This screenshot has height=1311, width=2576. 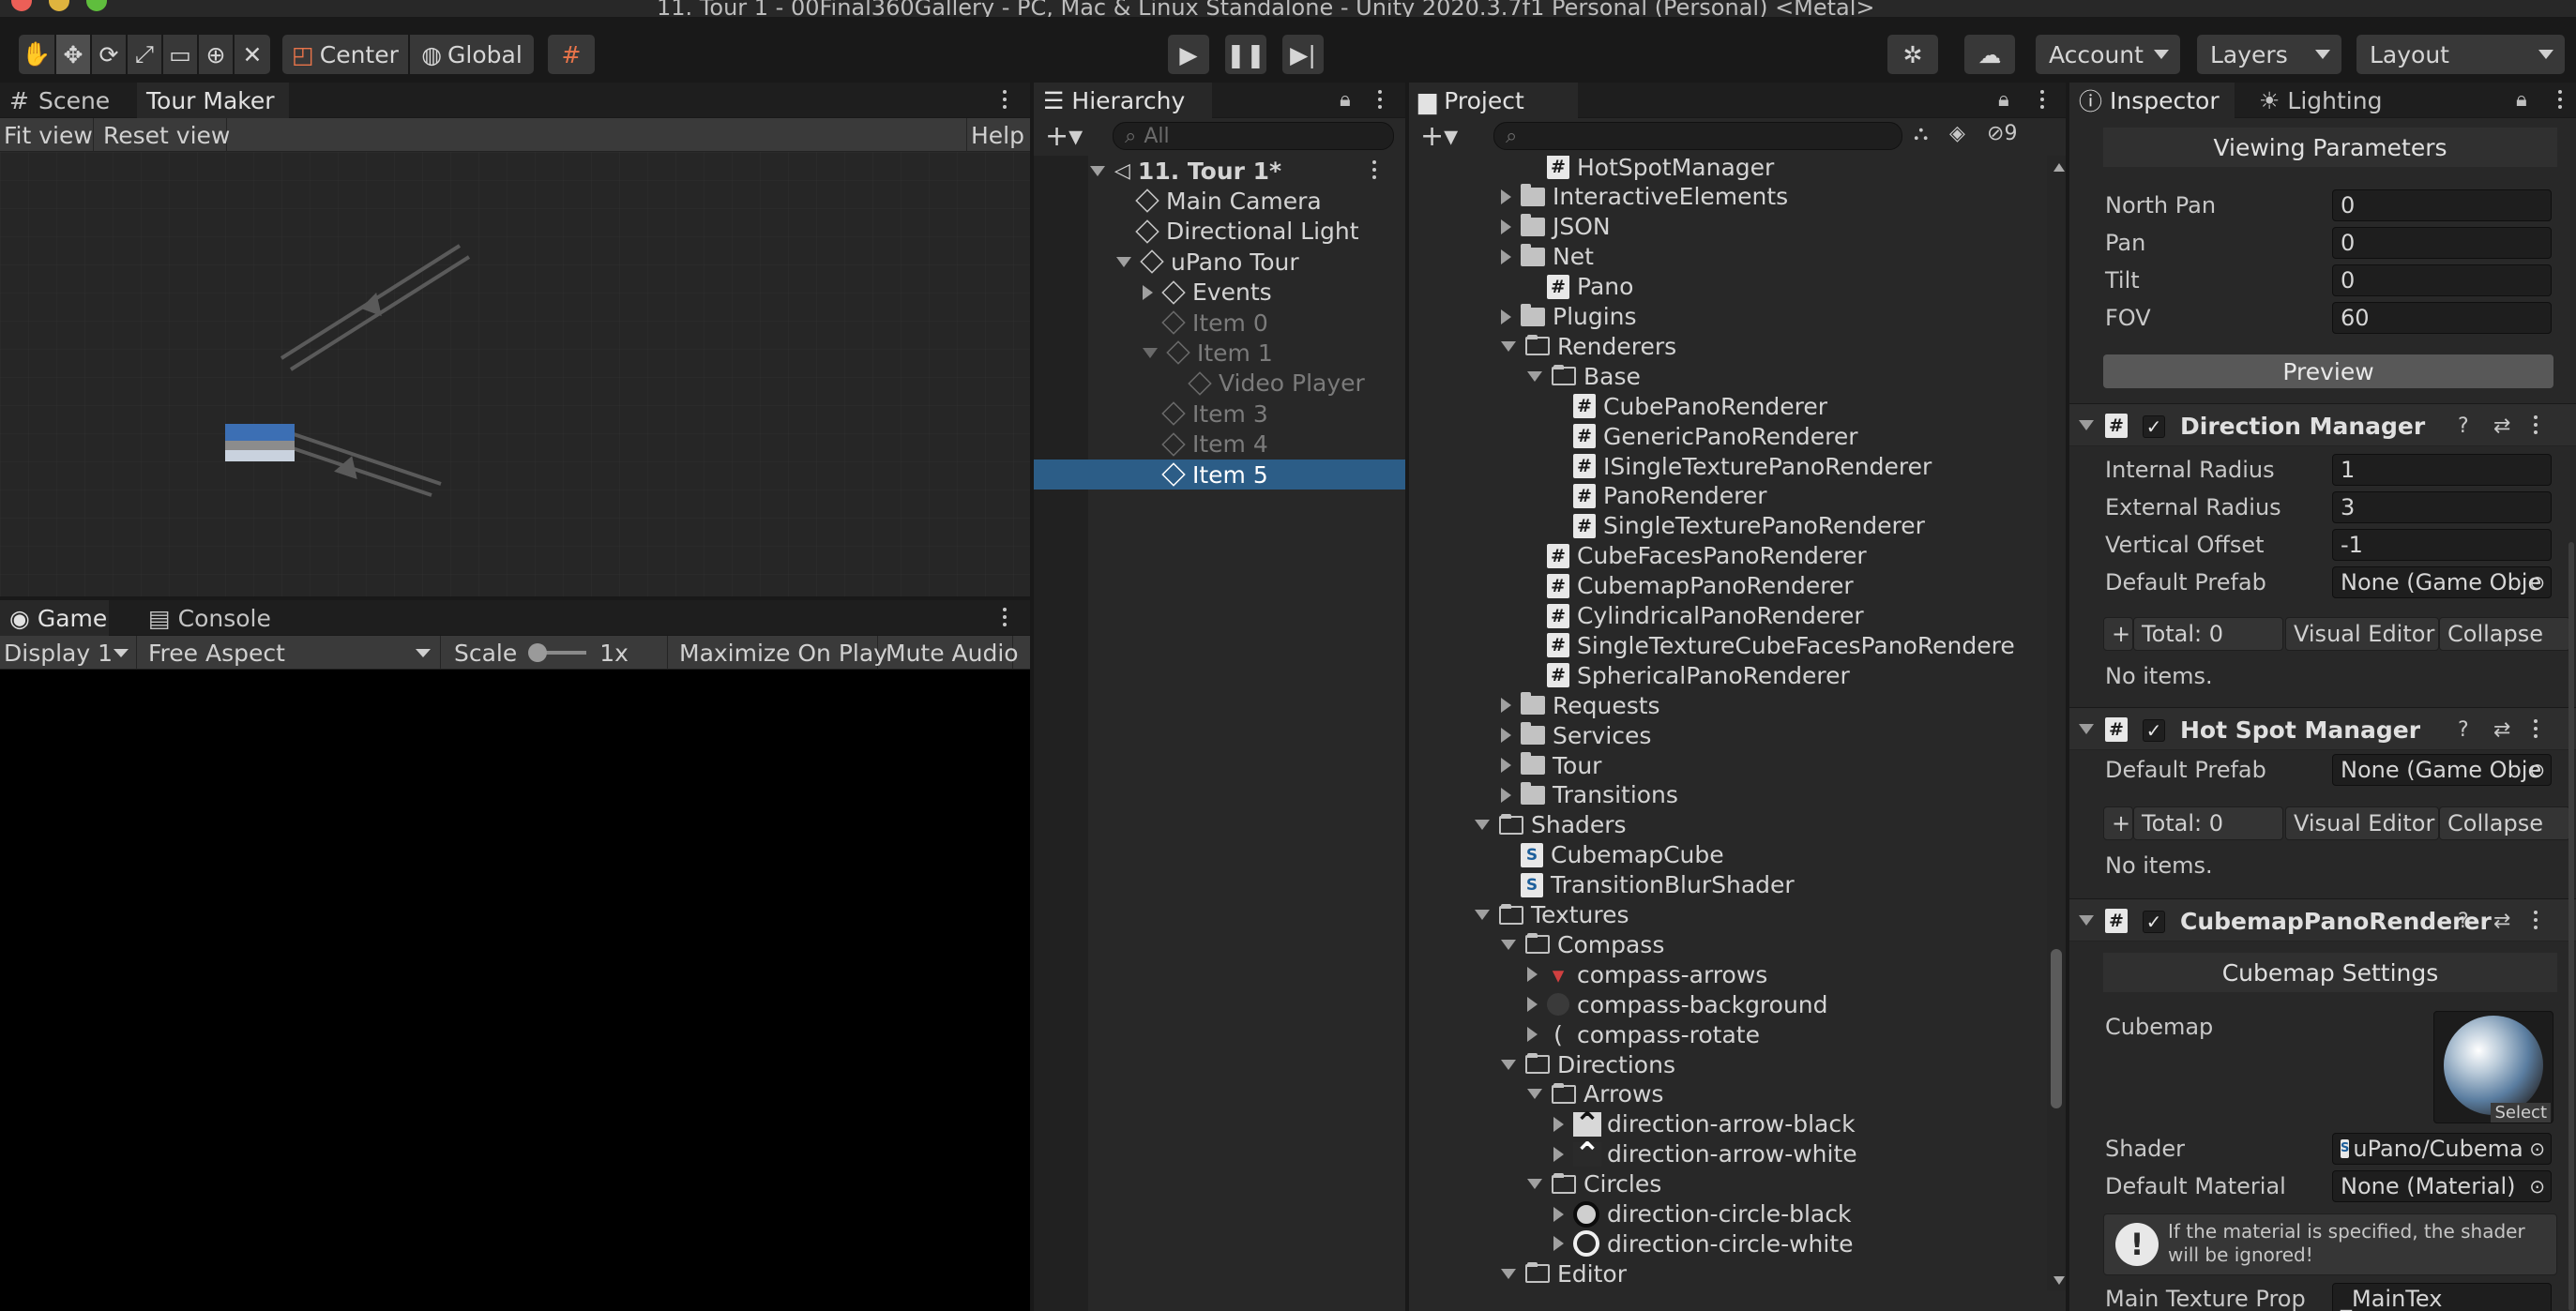 I want to click on custom-tool-button: ✕, so click(x=252, y=54).